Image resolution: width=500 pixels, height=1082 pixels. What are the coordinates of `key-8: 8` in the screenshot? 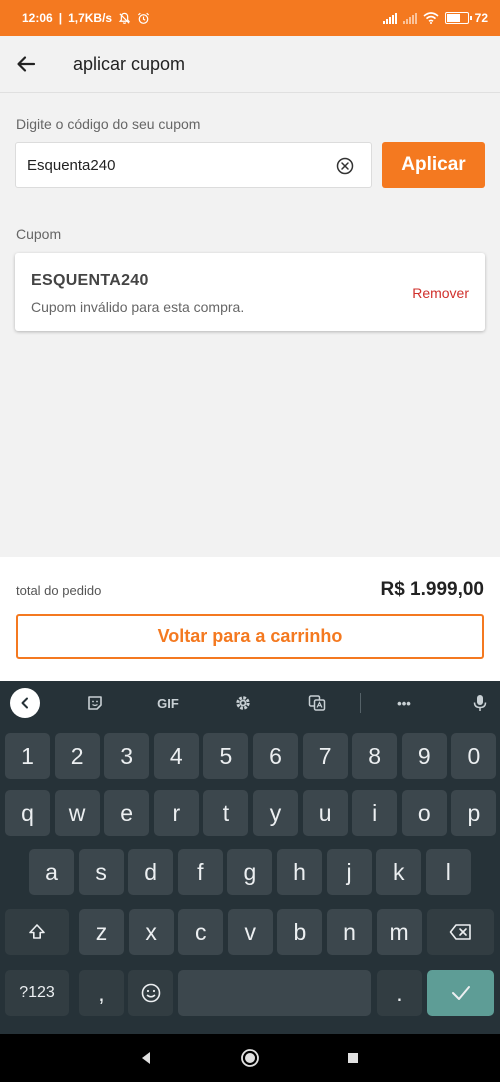 It's located at (375, 756).